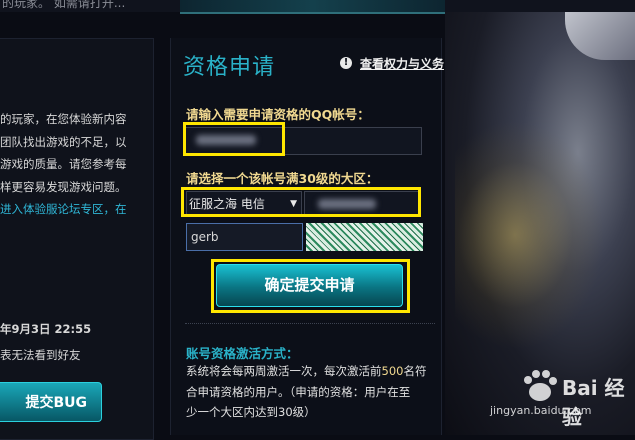  Describe the element at coordinates (242, 353) in the screenshot. I see `activation-title: 账号资格激活方式：` at that location.